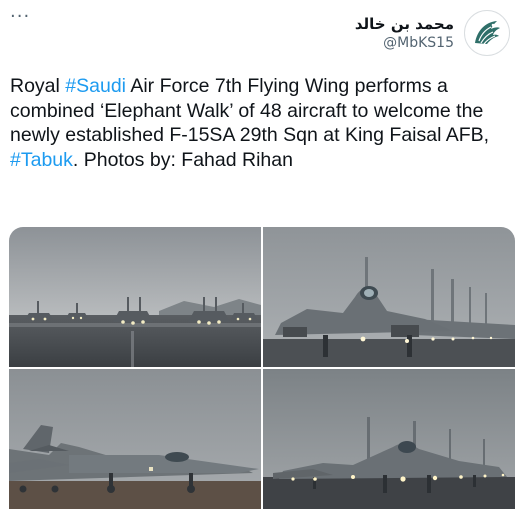  Describe the element at coordinates (182, 159) in the screenshot. I see `tweet-text-segment: . Photos by: Fahad Rihan` at that location.